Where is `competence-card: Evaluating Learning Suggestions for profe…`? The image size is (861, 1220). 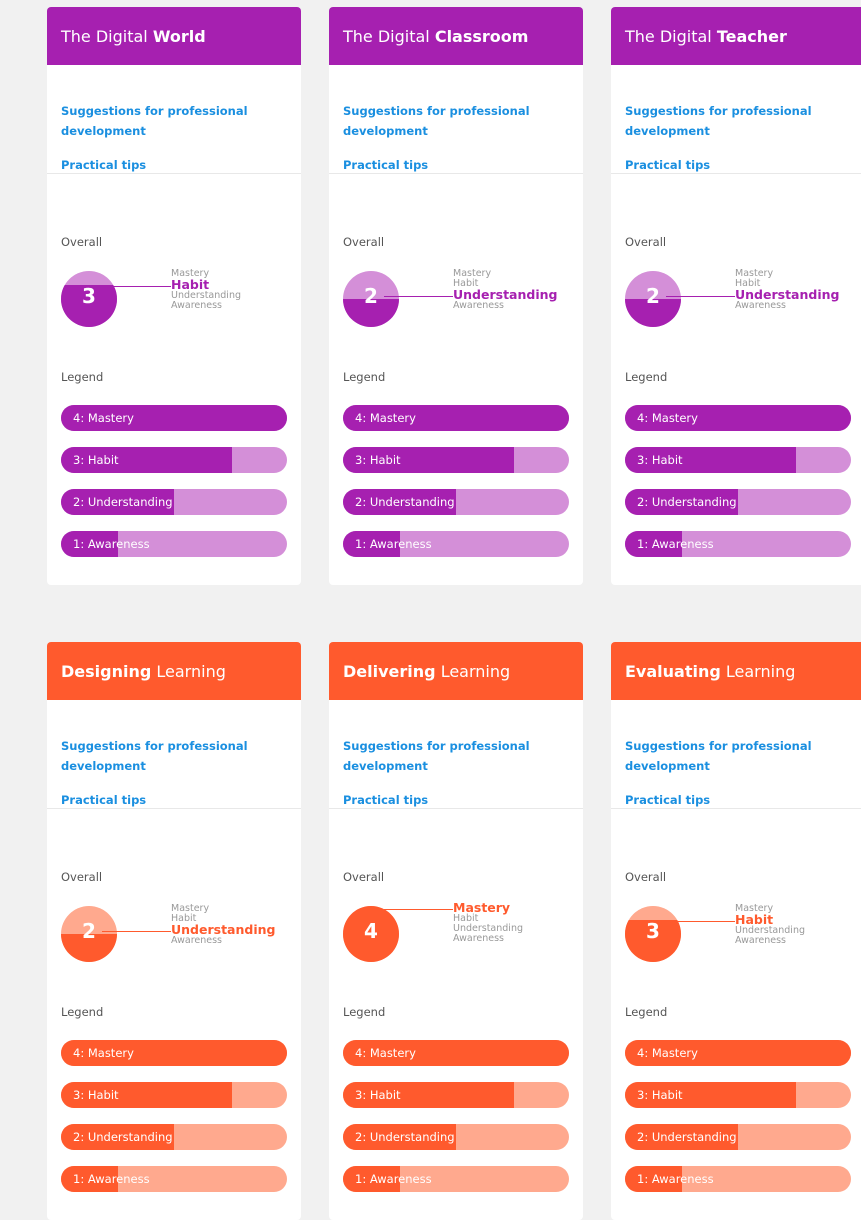 competence-card: Evaluating Learning Suggestions for profe… is located at coordinates (736, 931).